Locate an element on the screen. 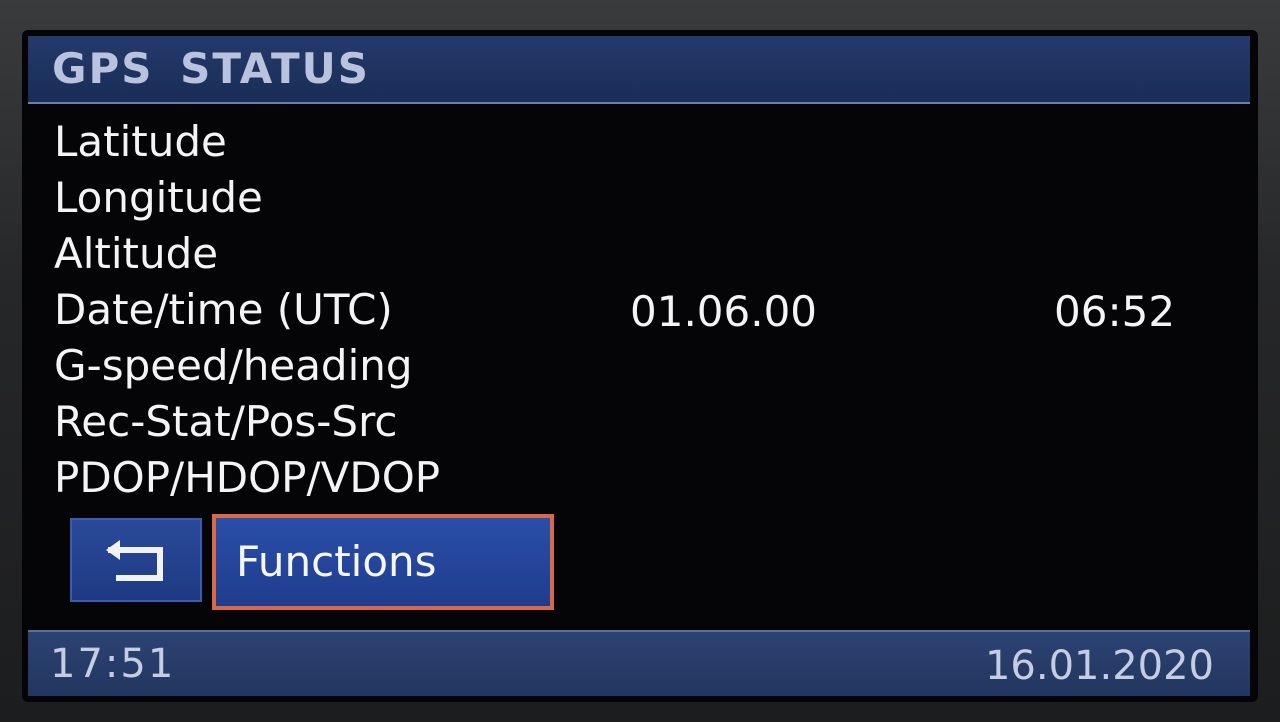 This screenshot has height=722, width=1280. page-title: GPS STATUS is located at coordinates (211, 68).